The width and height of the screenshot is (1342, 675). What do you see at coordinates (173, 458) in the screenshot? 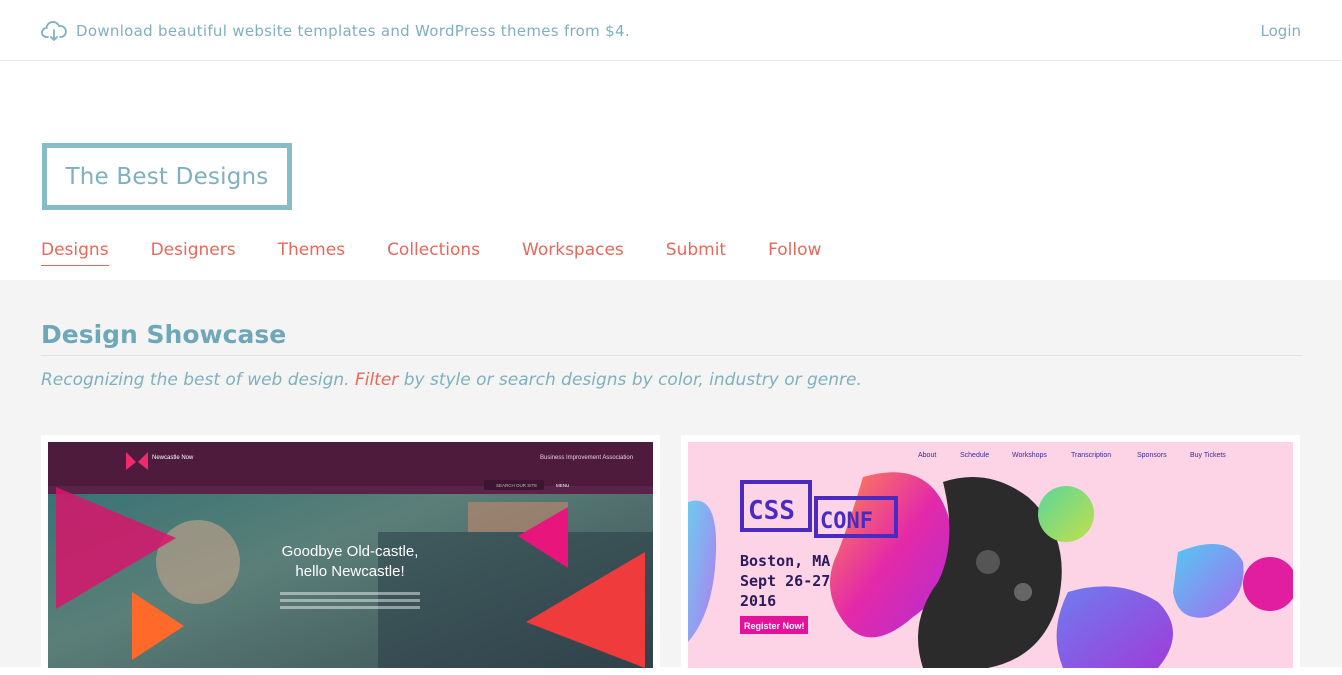
I see `newcastle-brand: Newcastle Now` at bounding box center [173, 458].